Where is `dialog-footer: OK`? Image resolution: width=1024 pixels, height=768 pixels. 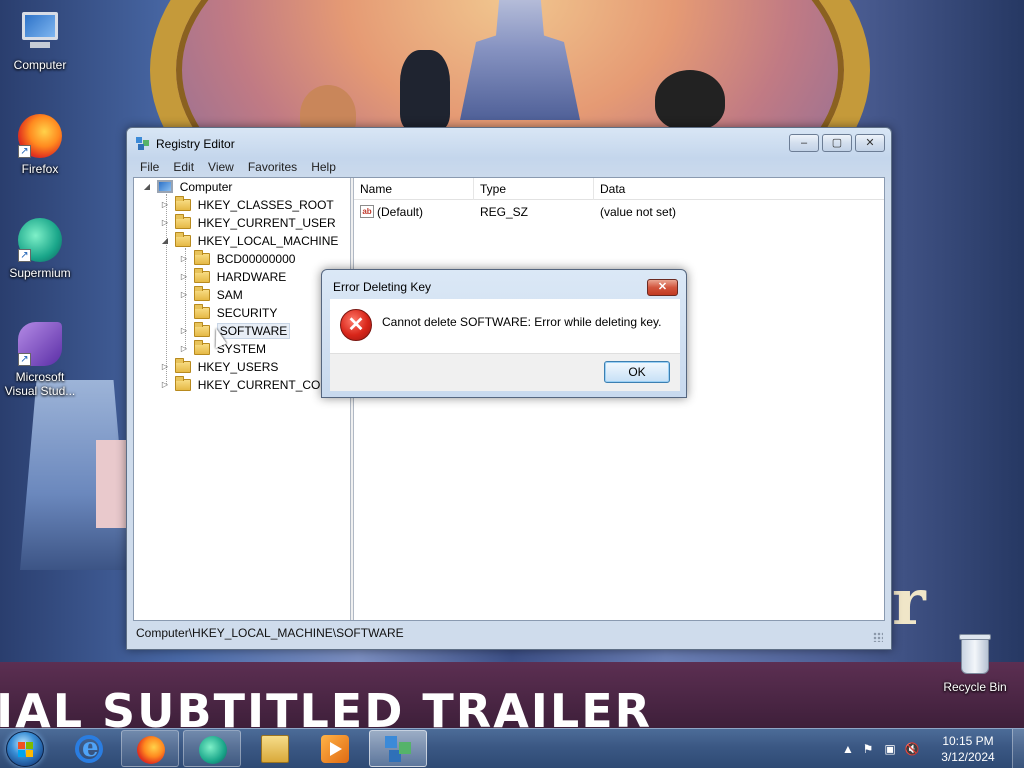
dialog-footer: OK is located at coordinates (505, 372).